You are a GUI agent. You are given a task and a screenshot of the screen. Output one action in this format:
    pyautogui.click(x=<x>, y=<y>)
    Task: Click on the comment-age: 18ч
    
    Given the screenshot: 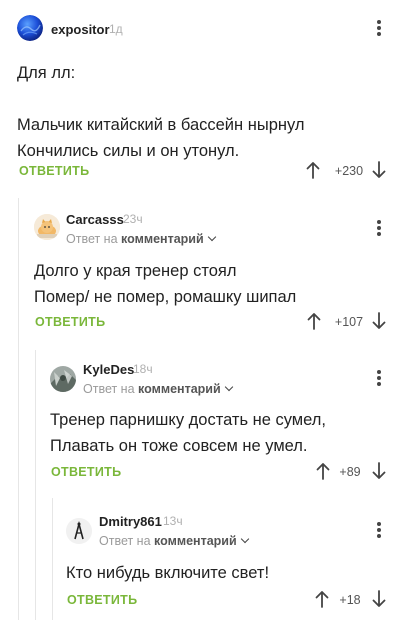 What is the action you would take?
    pyautogui.click(x=143, y=369)
    